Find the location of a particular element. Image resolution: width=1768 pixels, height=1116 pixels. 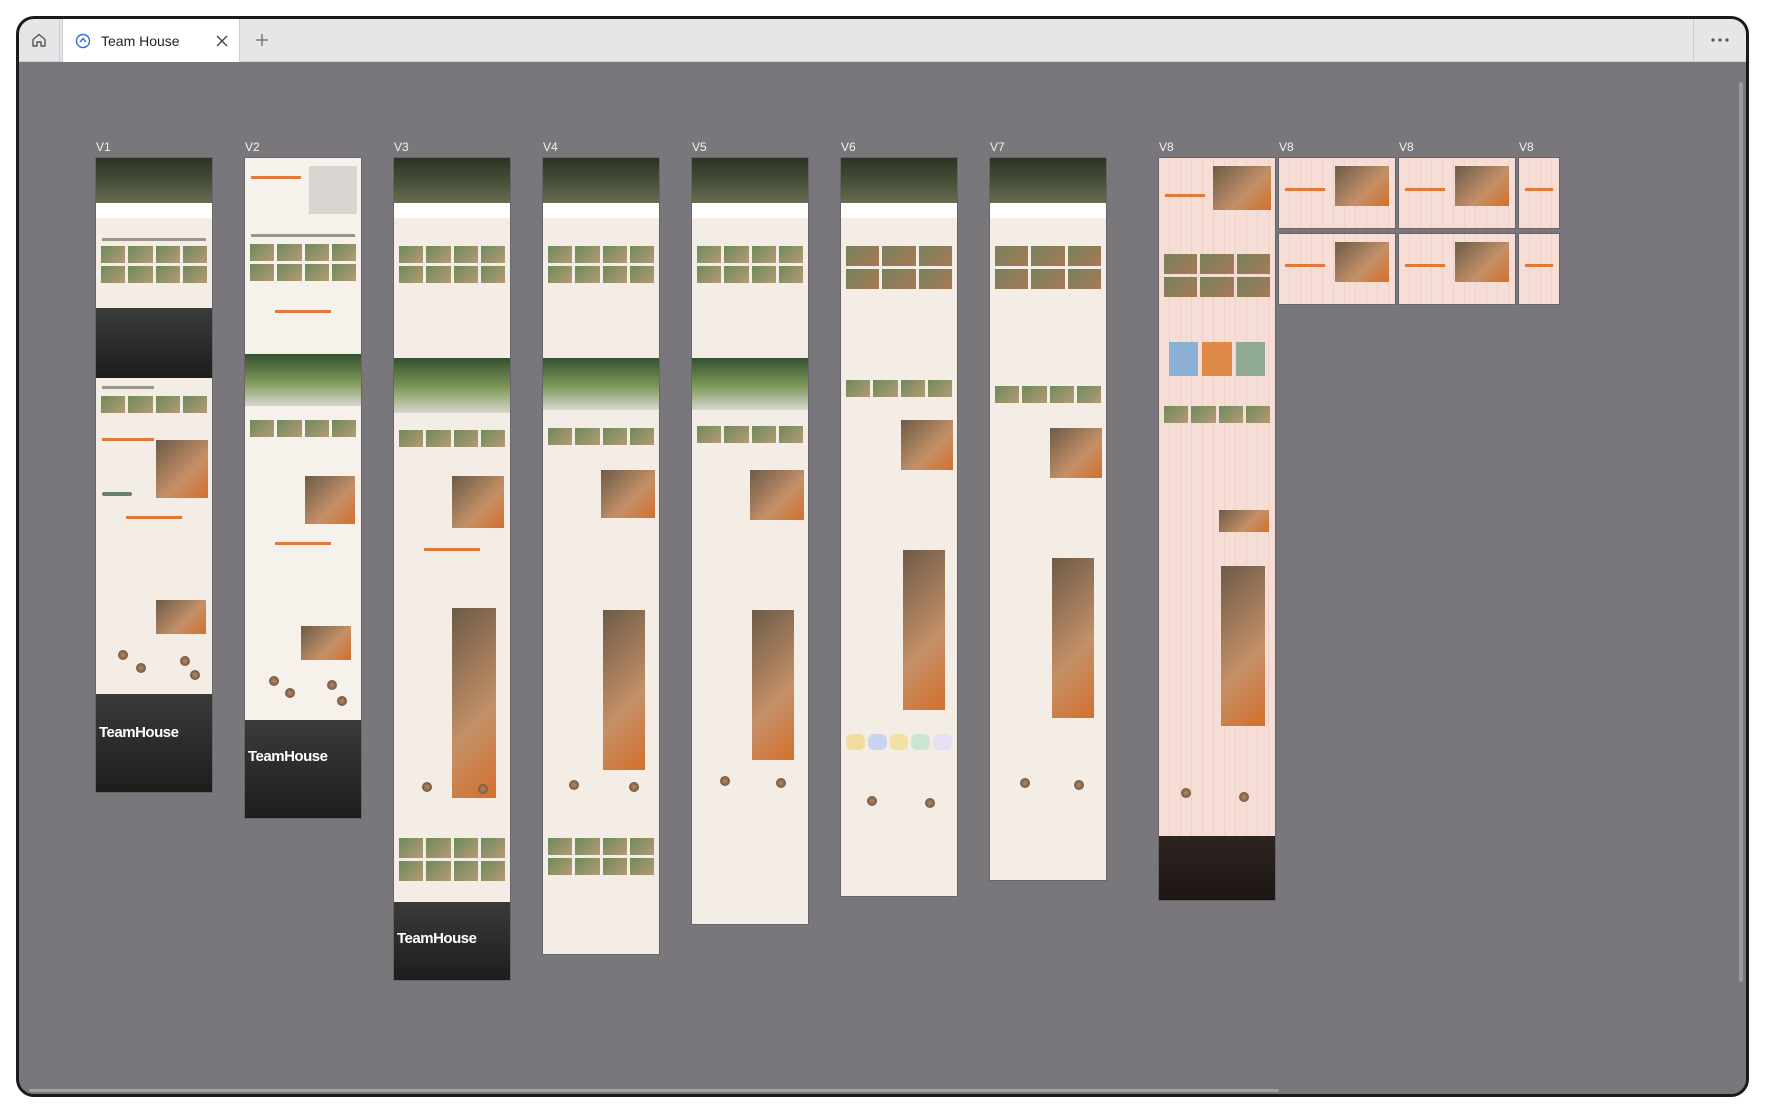

frame-v3: TeamHouse is located at coordinates (452, 569).